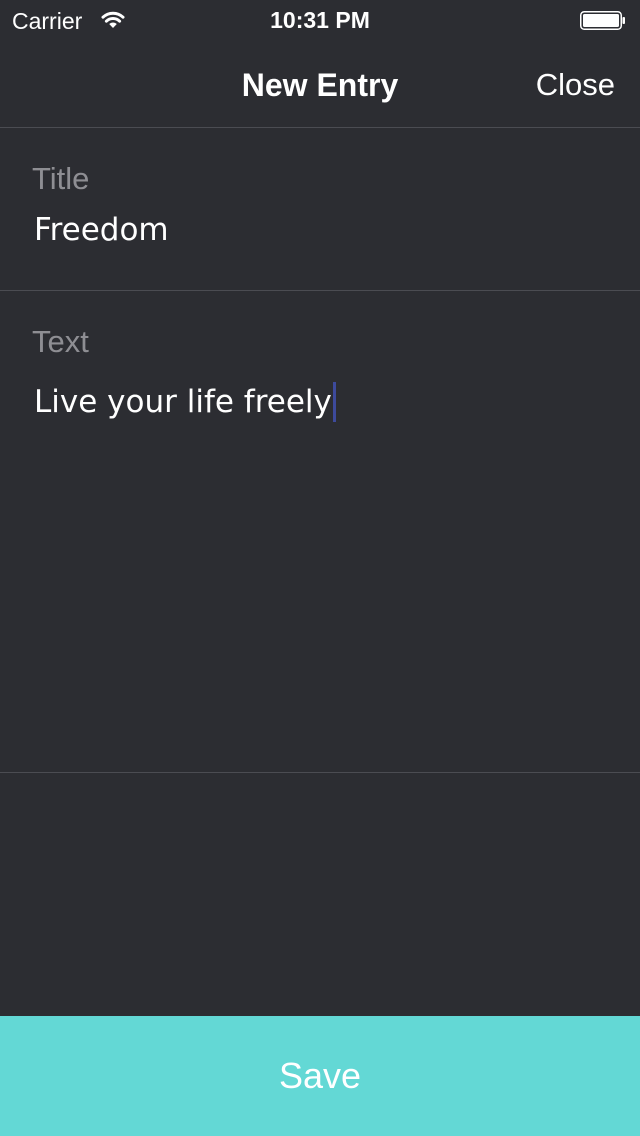  I want to click on battery-icon, so click(602, 20).